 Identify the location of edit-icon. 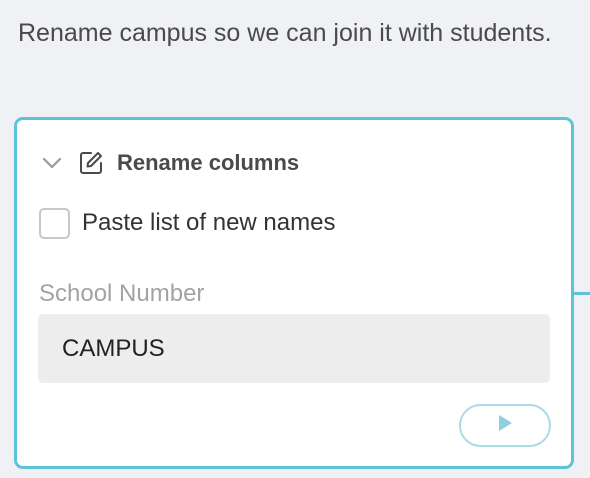
(91, 163).